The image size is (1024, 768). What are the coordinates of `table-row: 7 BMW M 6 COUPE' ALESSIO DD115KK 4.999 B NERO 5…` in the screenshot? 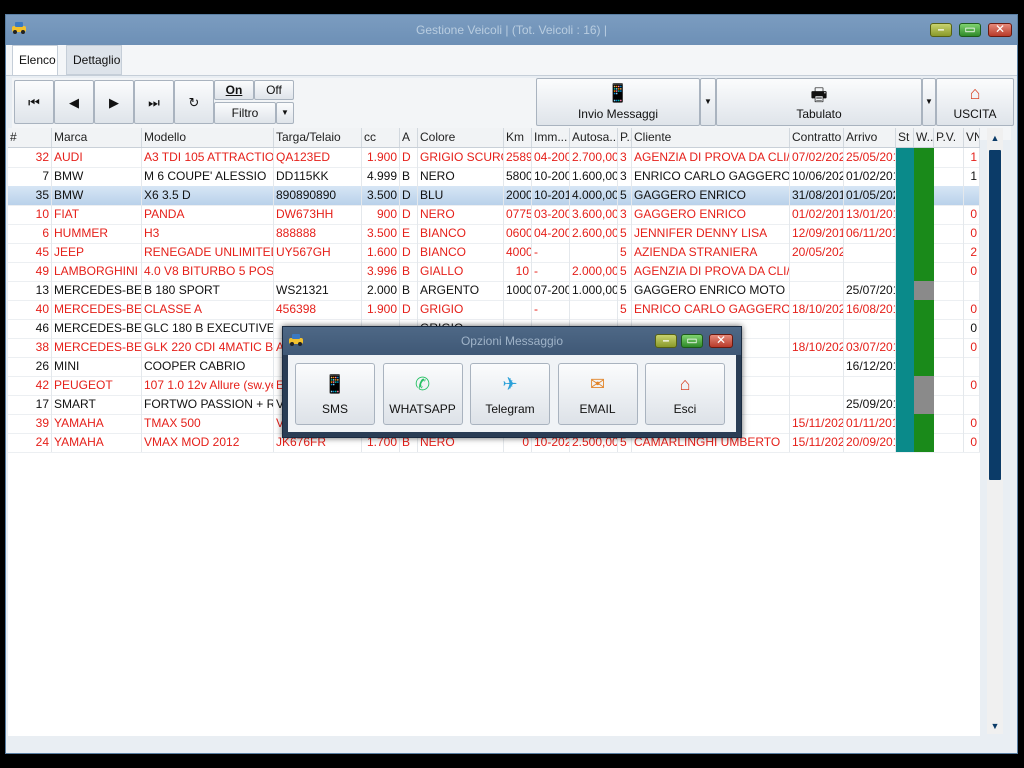 It's located at (494, 177).